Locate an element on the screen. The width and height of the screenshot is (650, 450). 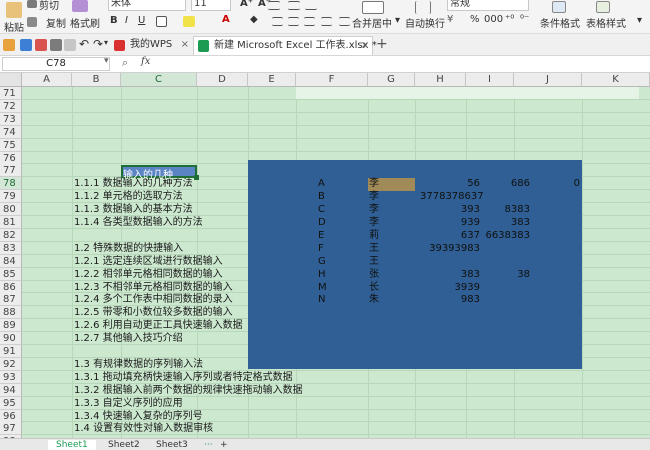
column-header-k: K is located at coordinates (616, 80).